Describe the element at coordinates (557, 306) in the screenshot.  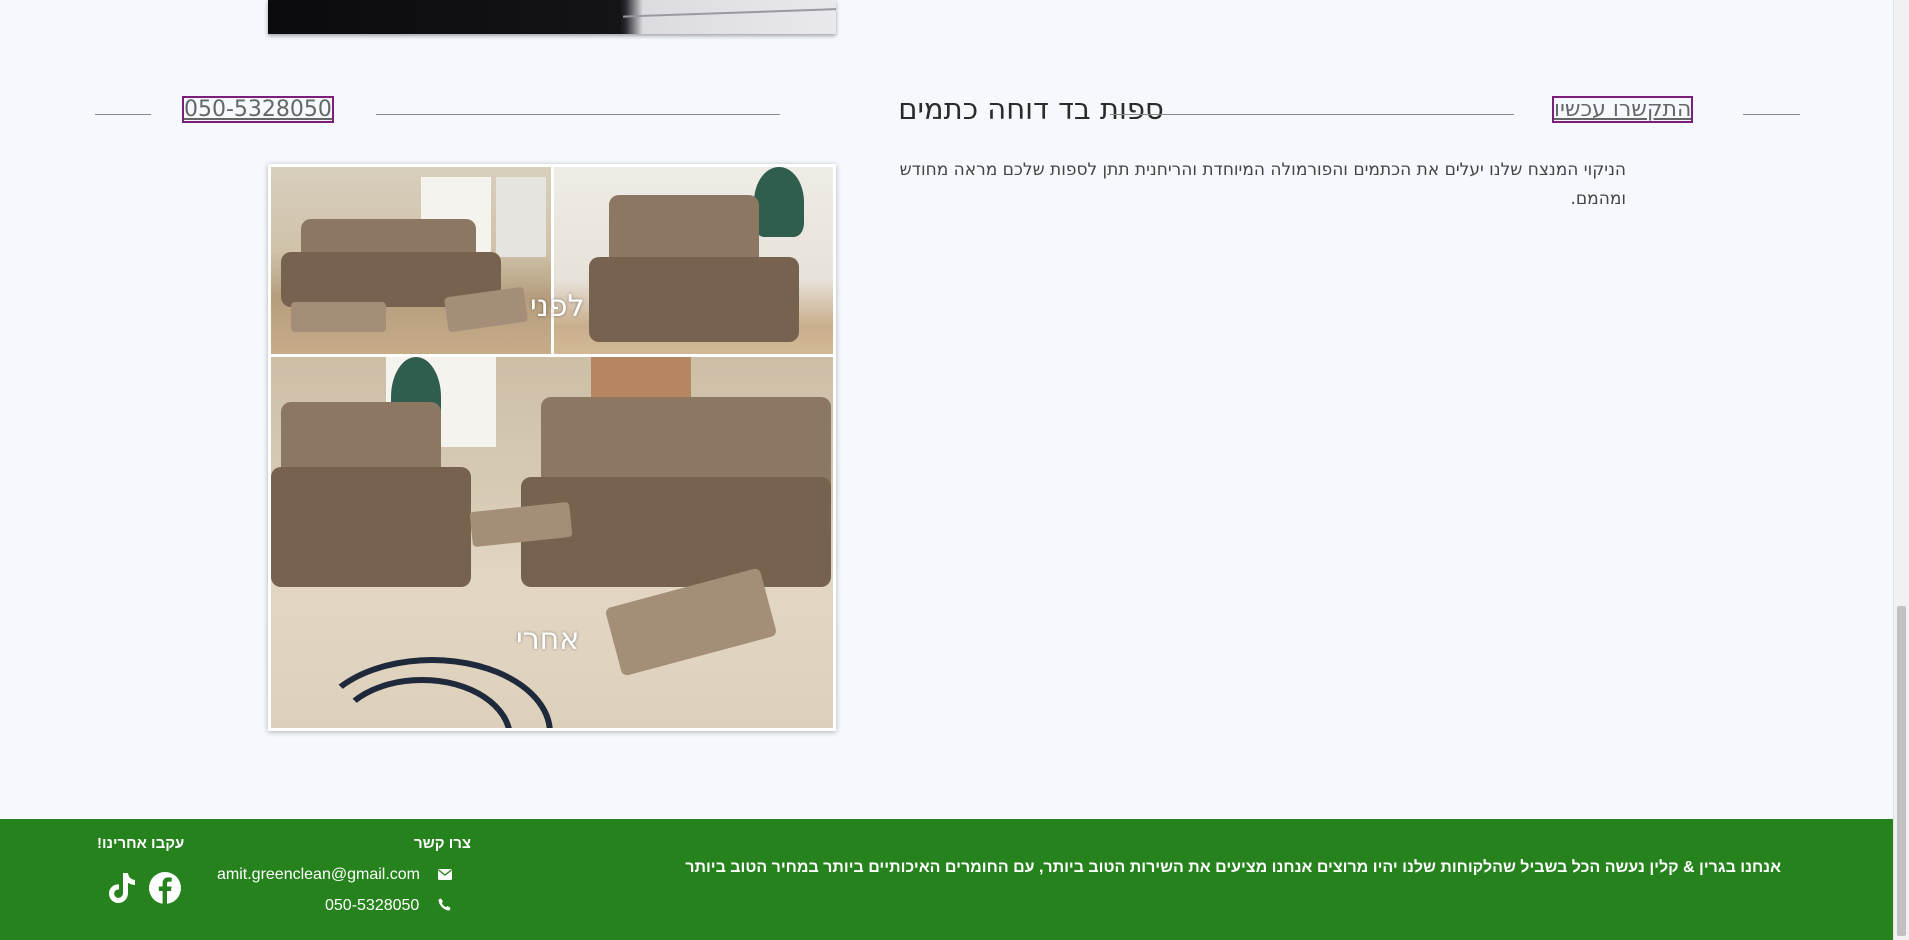
I see `before-label: לפני` at that location.